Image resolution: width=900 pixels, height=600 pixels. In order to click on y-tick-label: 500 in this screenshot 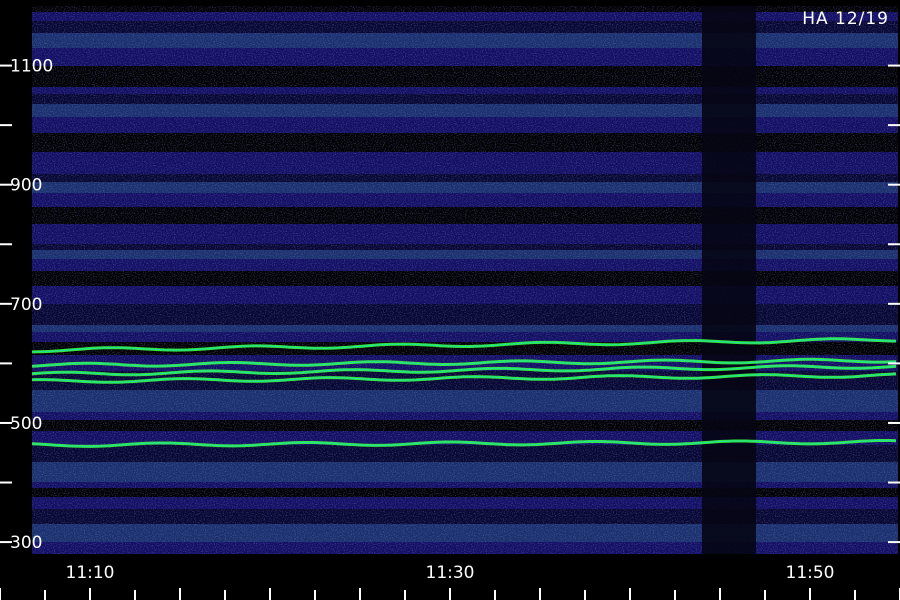, I will do `click(26, 424)`.